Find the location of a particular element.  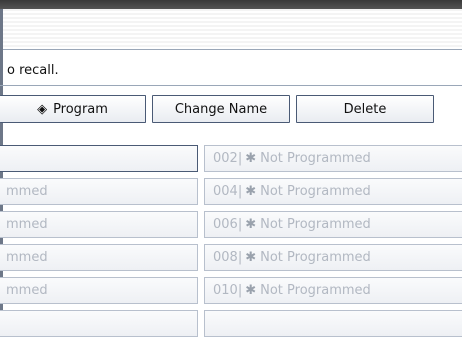

program-slot-right: 004 | ✱ Not Programmed is located at coordinates (333, 191).